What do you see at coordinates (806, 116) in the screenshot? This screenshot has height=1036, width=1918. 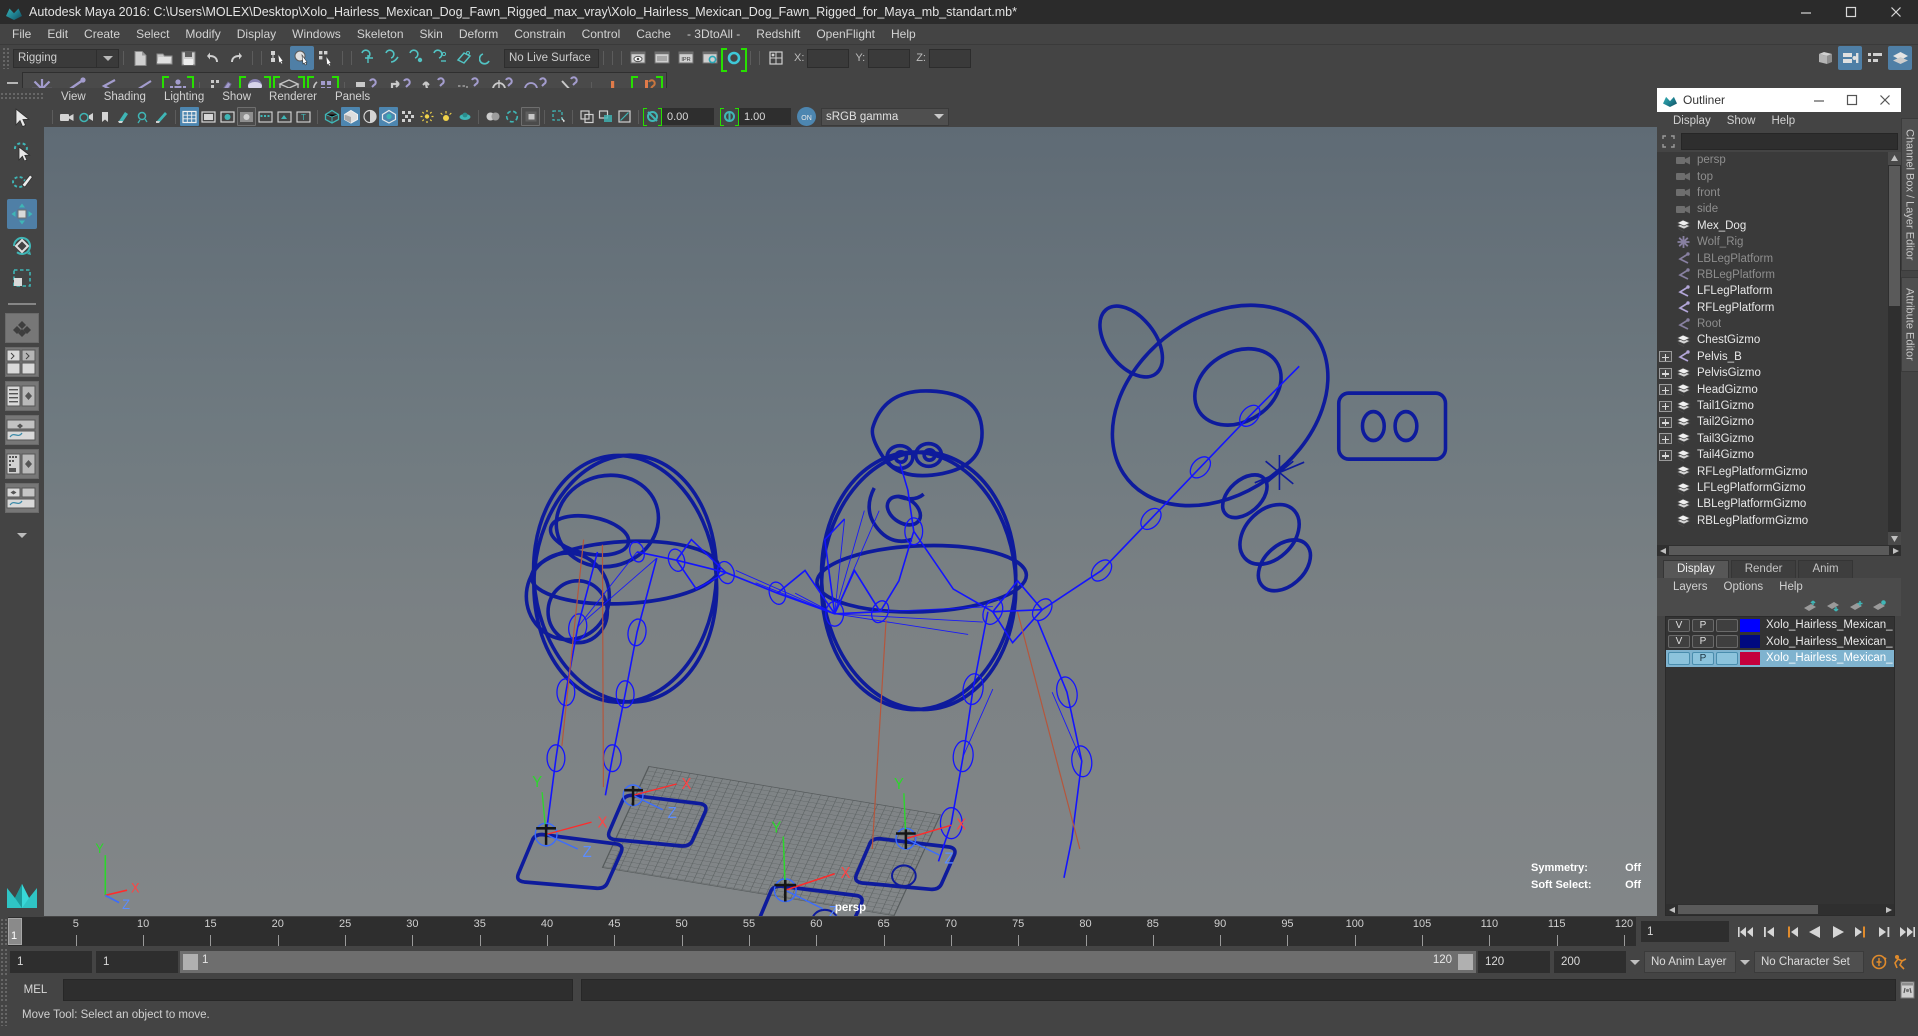 I see `color-management-icon: ON` at bounding box center [806, 116].